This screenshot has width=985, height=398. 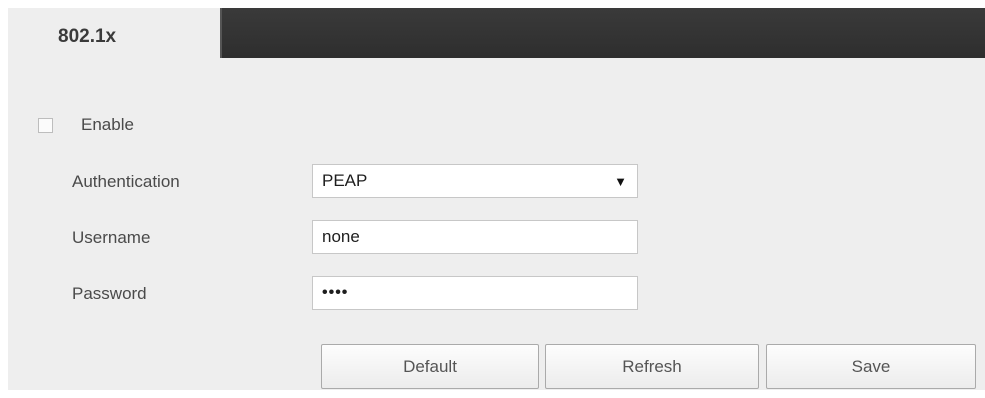 I want to click on default-button: Default, so click(x=430, y=366).